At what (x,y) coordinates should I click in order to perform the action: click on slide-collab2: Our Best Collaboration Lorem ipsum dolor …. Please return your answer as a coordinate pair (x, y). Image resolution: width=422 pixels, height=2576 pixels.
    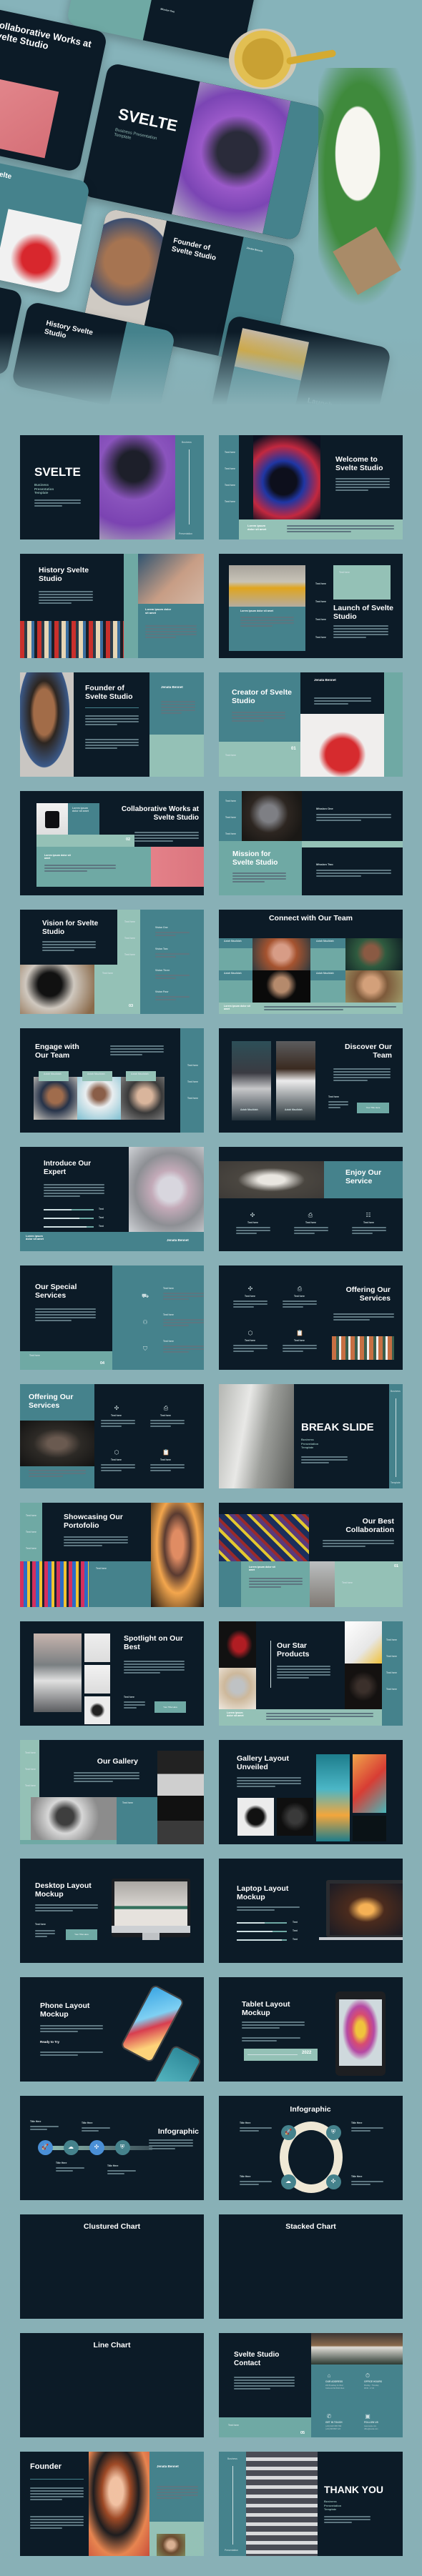
    Looking at the image, I should click on (311, 1555).